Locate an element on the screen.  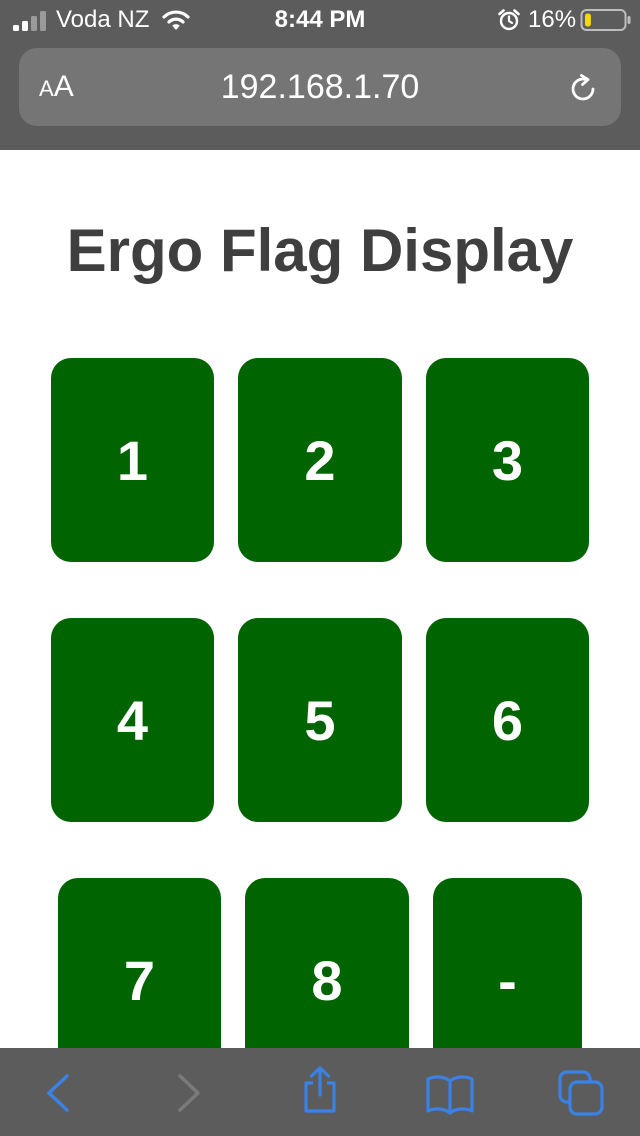
share-icon is located at coordinates (320, 1090).